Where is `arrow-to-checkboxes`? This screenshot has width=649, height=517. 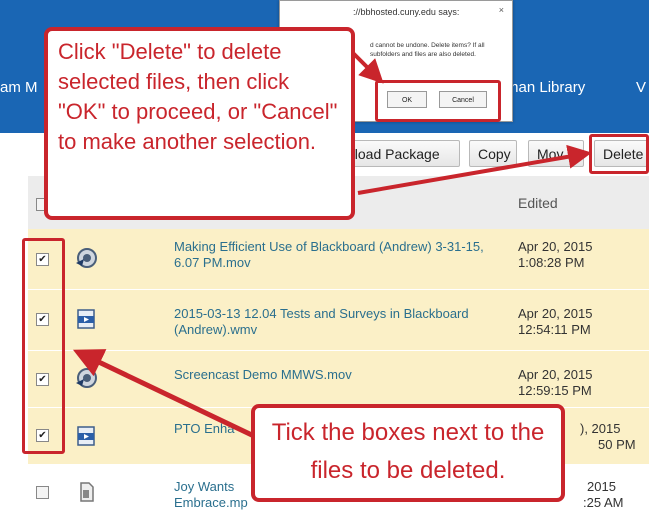 arrow-to-checkboxes is located at coordinates (165, 394).